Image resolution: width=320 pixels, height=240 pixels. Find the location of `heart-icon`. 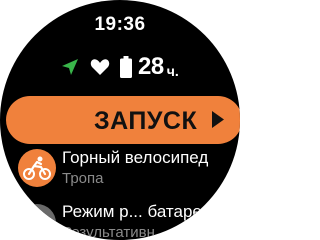

heart-icon is located at coordinates (100, 67).